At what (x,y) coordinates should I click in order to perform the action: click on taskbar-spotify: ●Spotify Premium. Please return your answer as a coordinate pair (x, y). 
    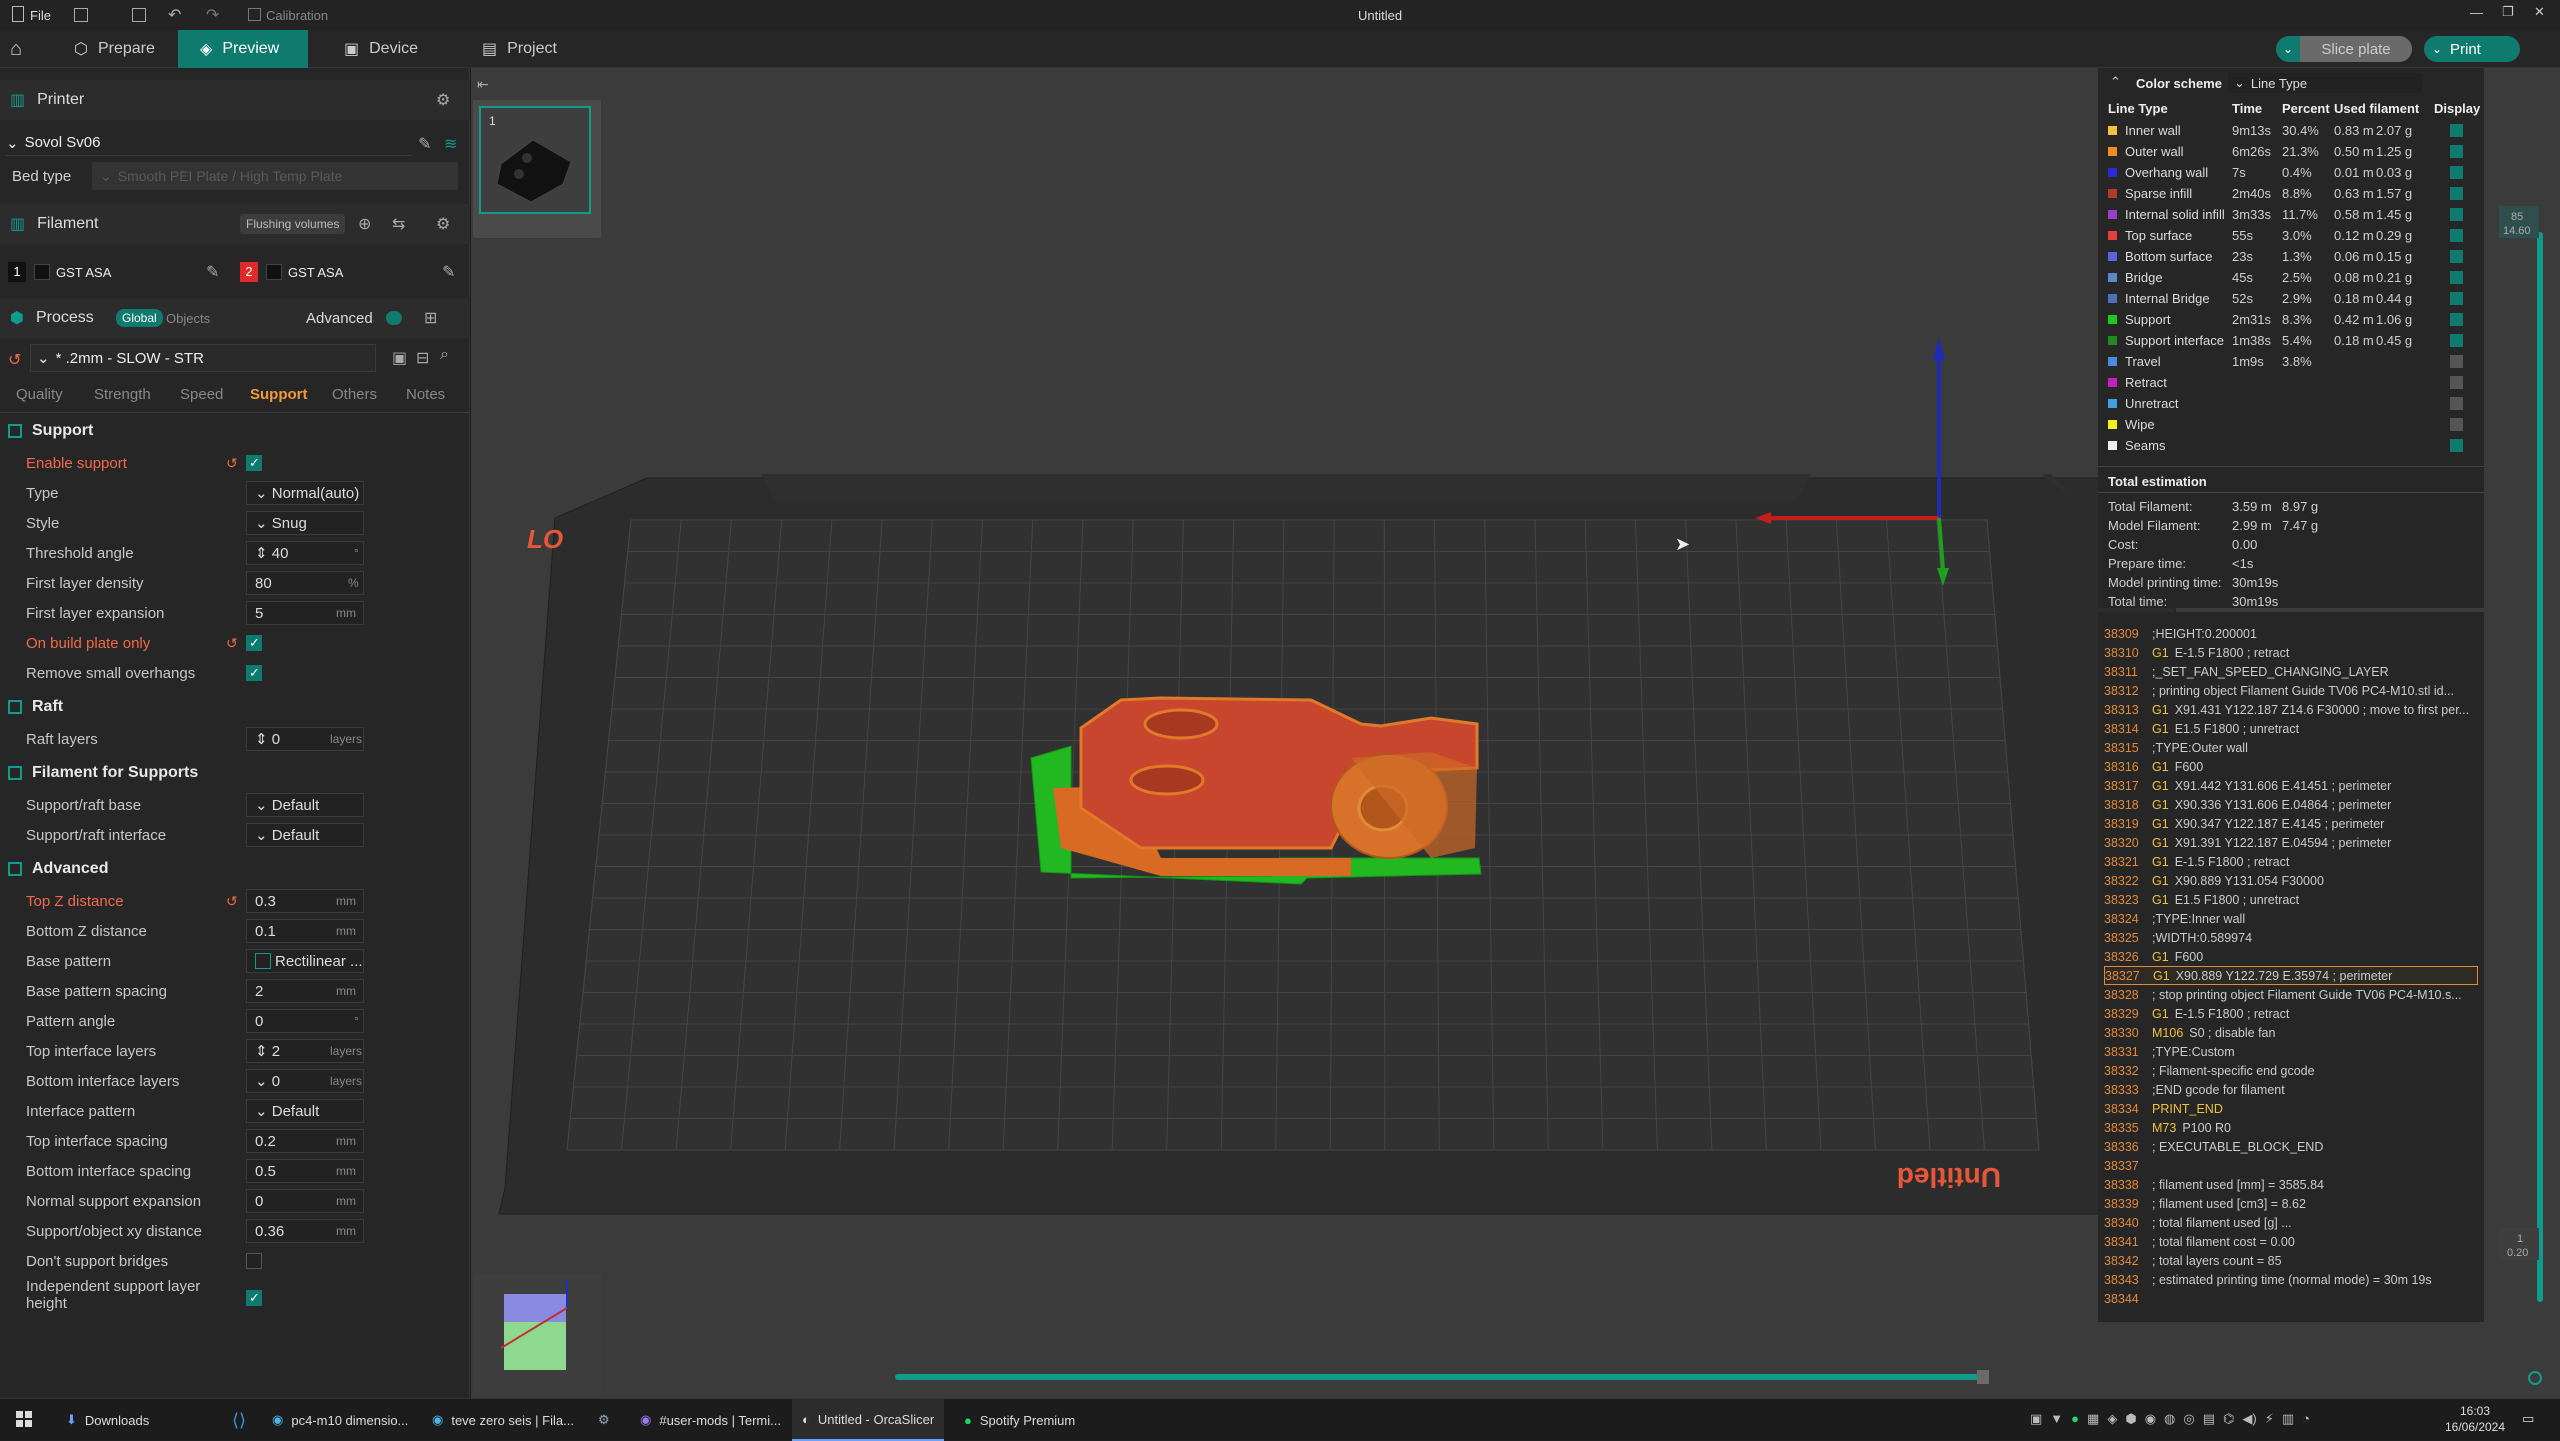
    Looking at the image, I should click on (1019, 1420).